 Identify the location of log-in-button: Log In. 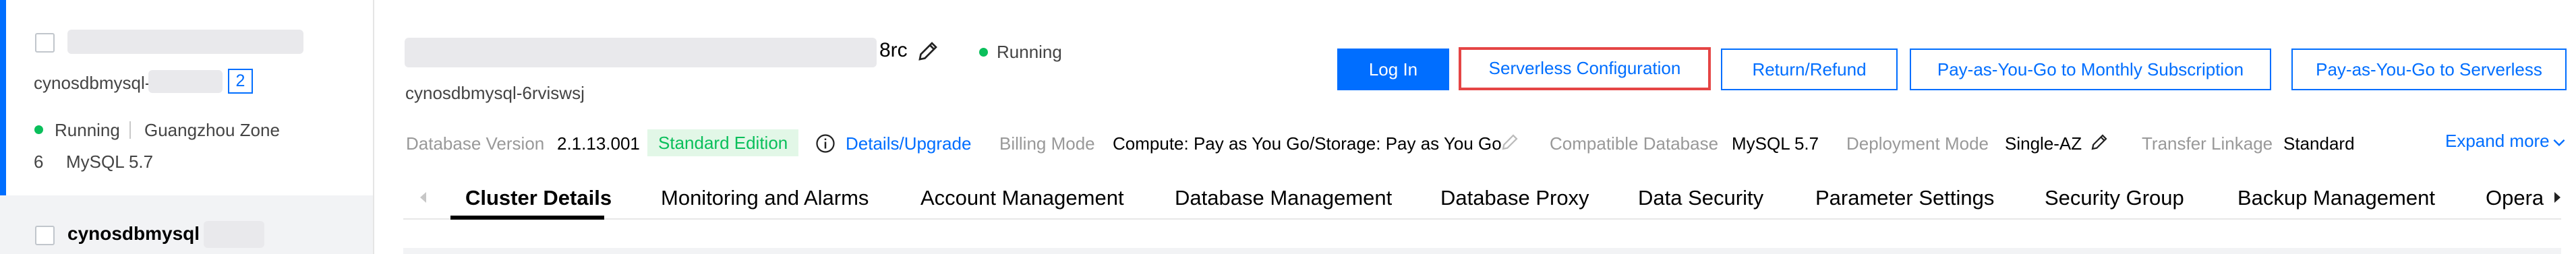
(1393, 69).